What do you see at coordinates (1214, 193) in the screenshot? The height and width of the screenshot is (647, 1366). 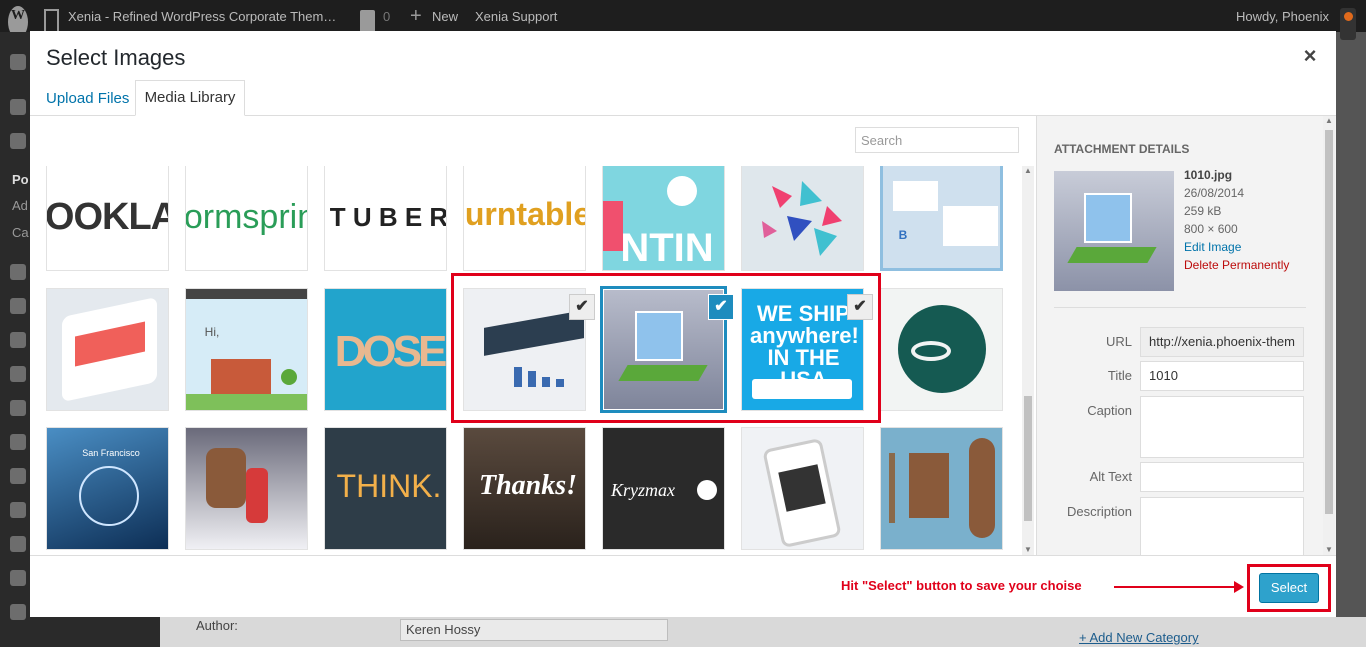 I see `details-date: 26/08/2014` at bounding box center [1214, 193].